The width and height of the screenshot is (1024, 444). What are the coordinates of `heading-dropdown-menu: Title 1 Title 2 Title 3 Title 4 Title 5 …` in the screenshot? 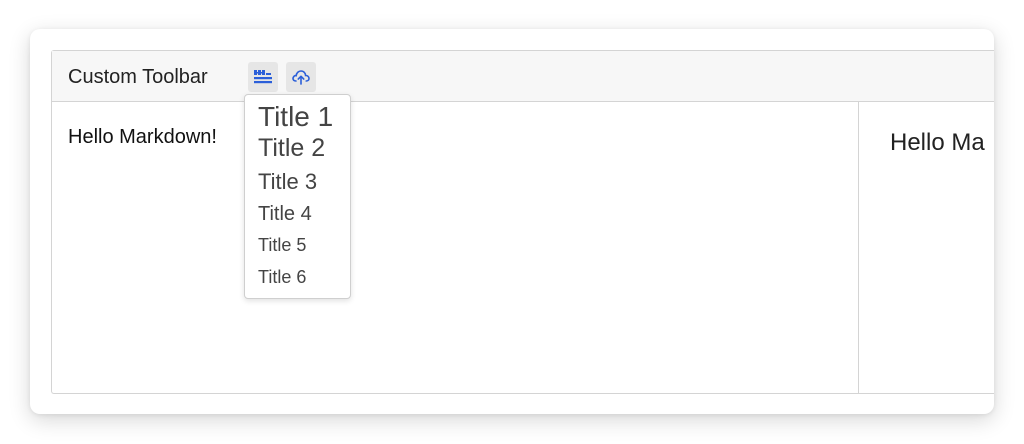 It's located at (297, 196).